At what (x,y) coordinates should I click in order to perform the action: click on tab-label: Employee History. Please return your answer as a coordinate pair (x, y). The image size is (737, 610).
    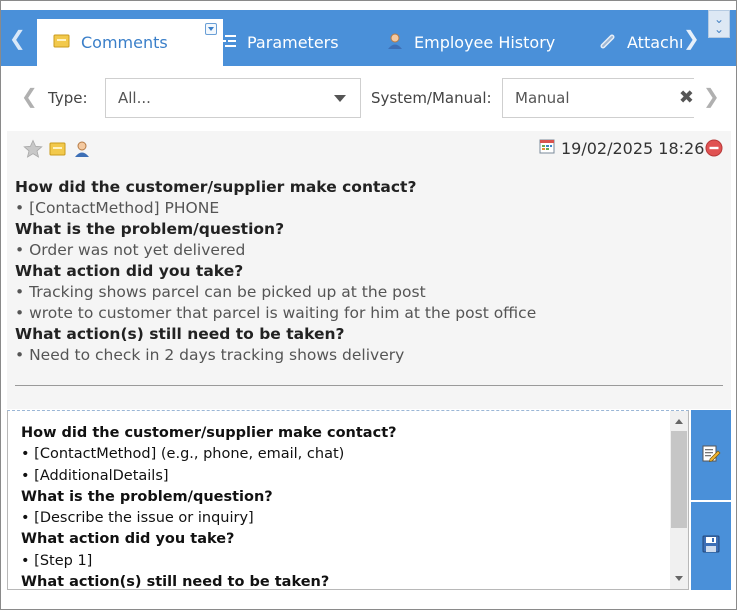
    Looking at the image, I should click on (485, 42).